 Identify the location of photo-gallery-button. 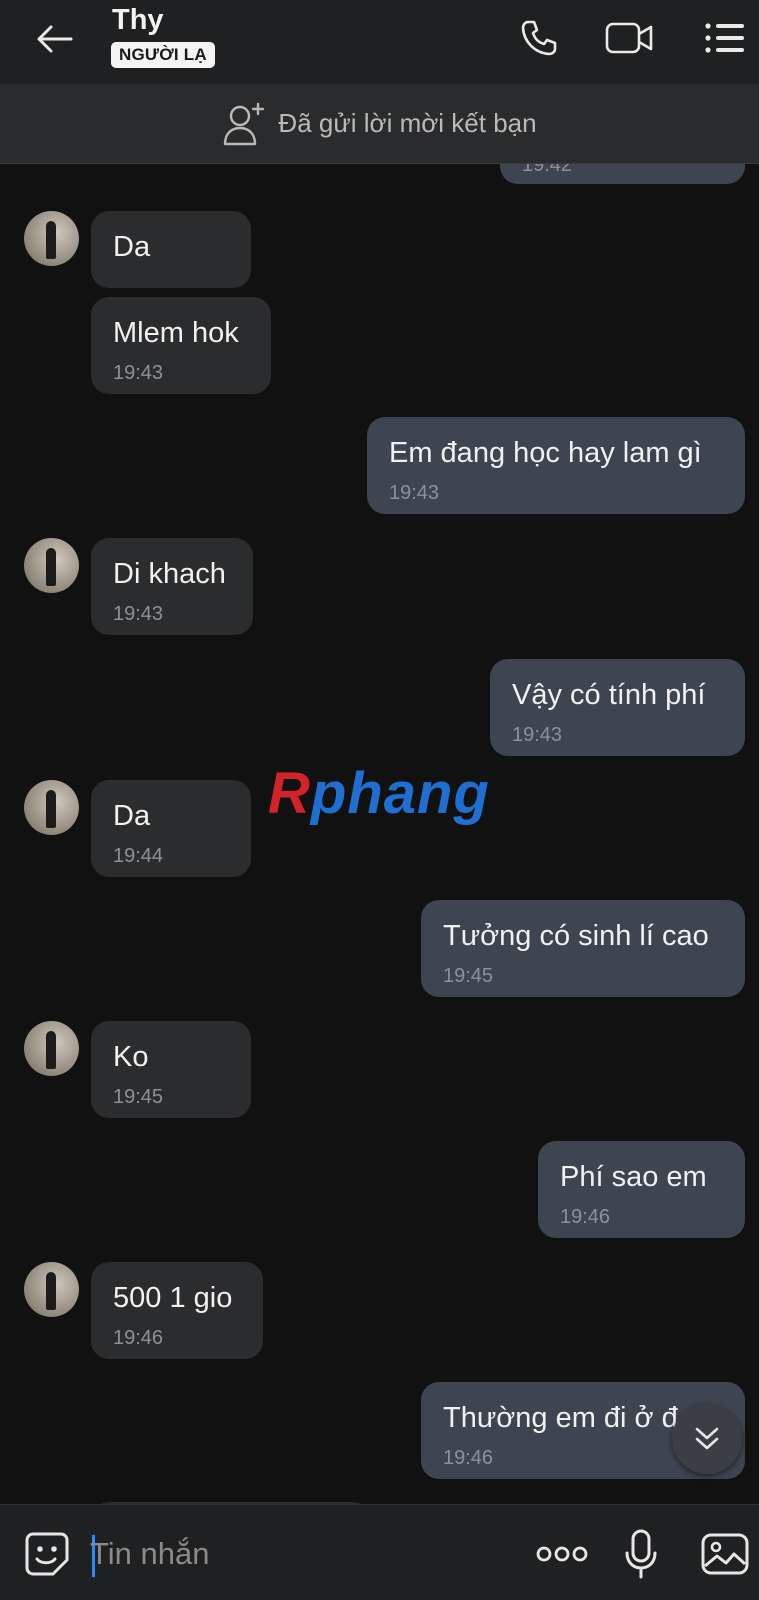
(725, 1554).